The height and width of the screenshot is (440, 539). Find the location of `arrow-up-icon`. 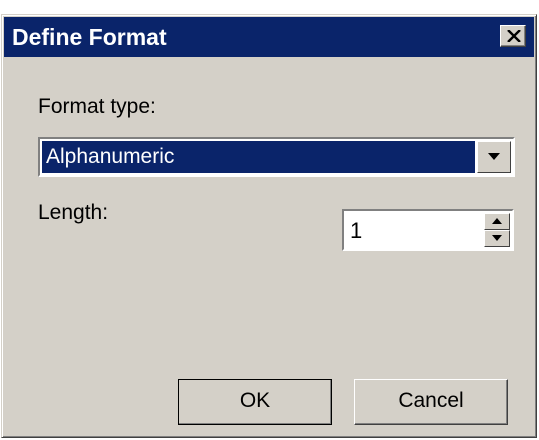

arrow-up-icon is located at coordinates (497, 221).